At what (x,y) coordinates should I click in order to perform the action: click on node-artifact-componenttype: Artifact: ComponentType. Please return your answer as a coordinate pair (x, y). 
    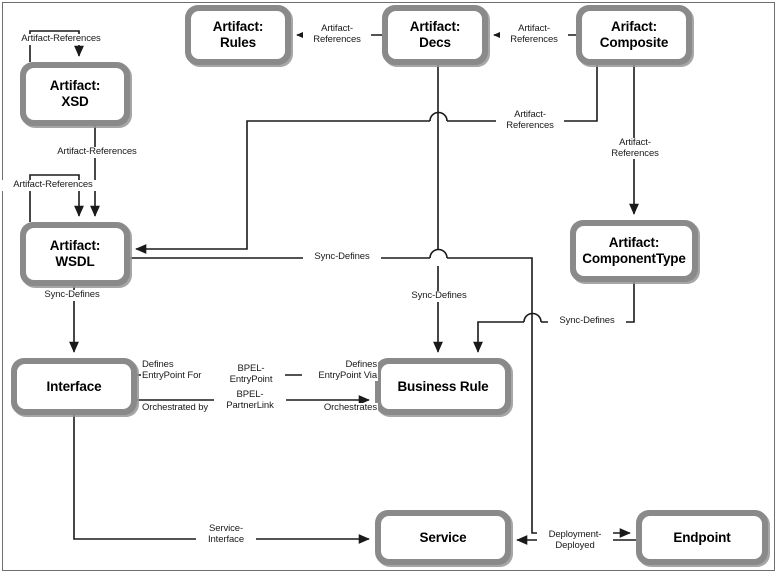
    Looking at the image, I should click on (634, 251).